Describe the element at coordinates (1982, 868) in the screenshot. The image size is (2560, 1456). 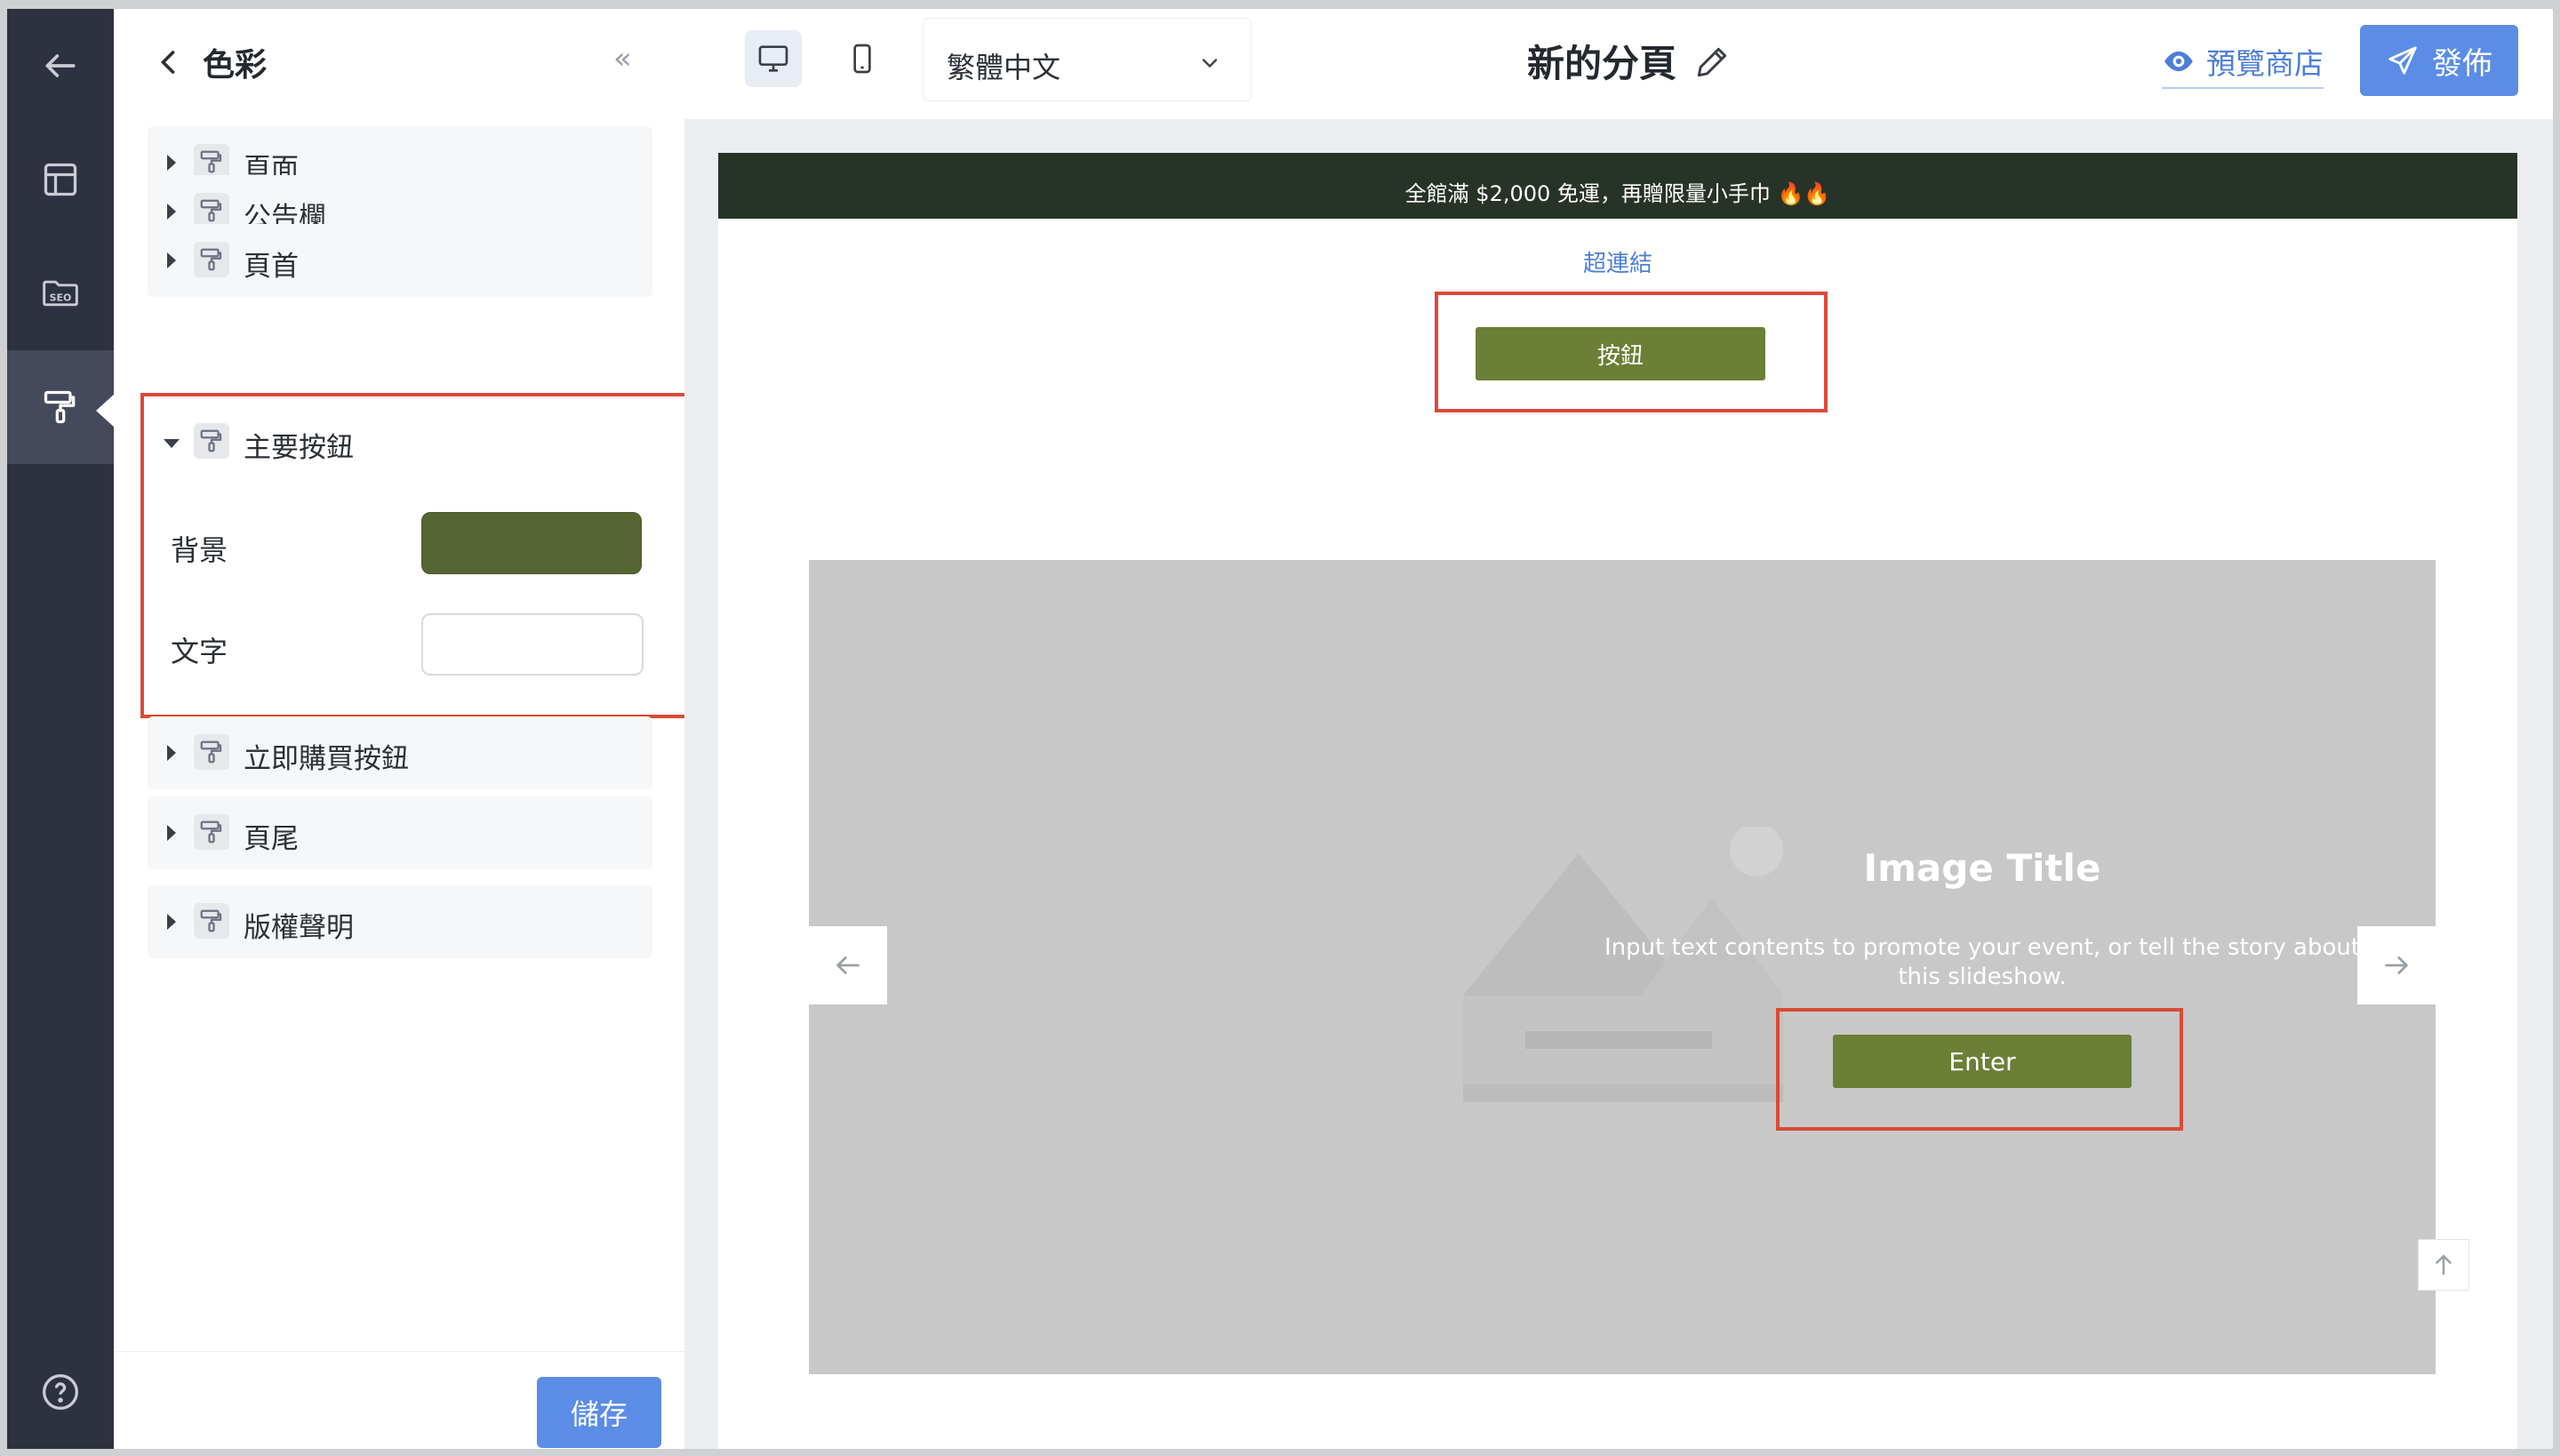
I see `slide-title: Image Title` at that location.